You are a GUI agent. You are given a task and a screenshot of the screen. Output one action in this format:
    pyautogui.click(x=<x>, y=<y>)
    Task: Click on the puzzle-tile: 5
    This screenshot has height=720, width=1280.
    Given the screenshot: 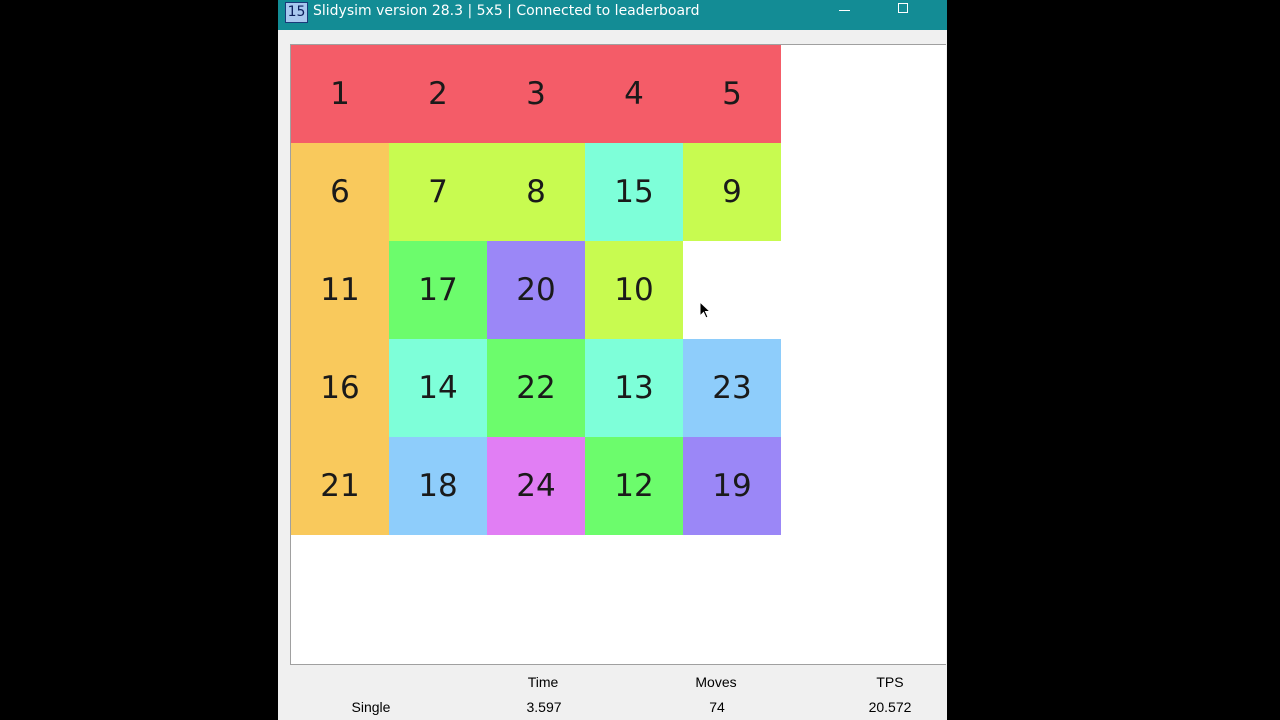 What is the action you would take?
    pyautogui.click(x=732, y=94)
    